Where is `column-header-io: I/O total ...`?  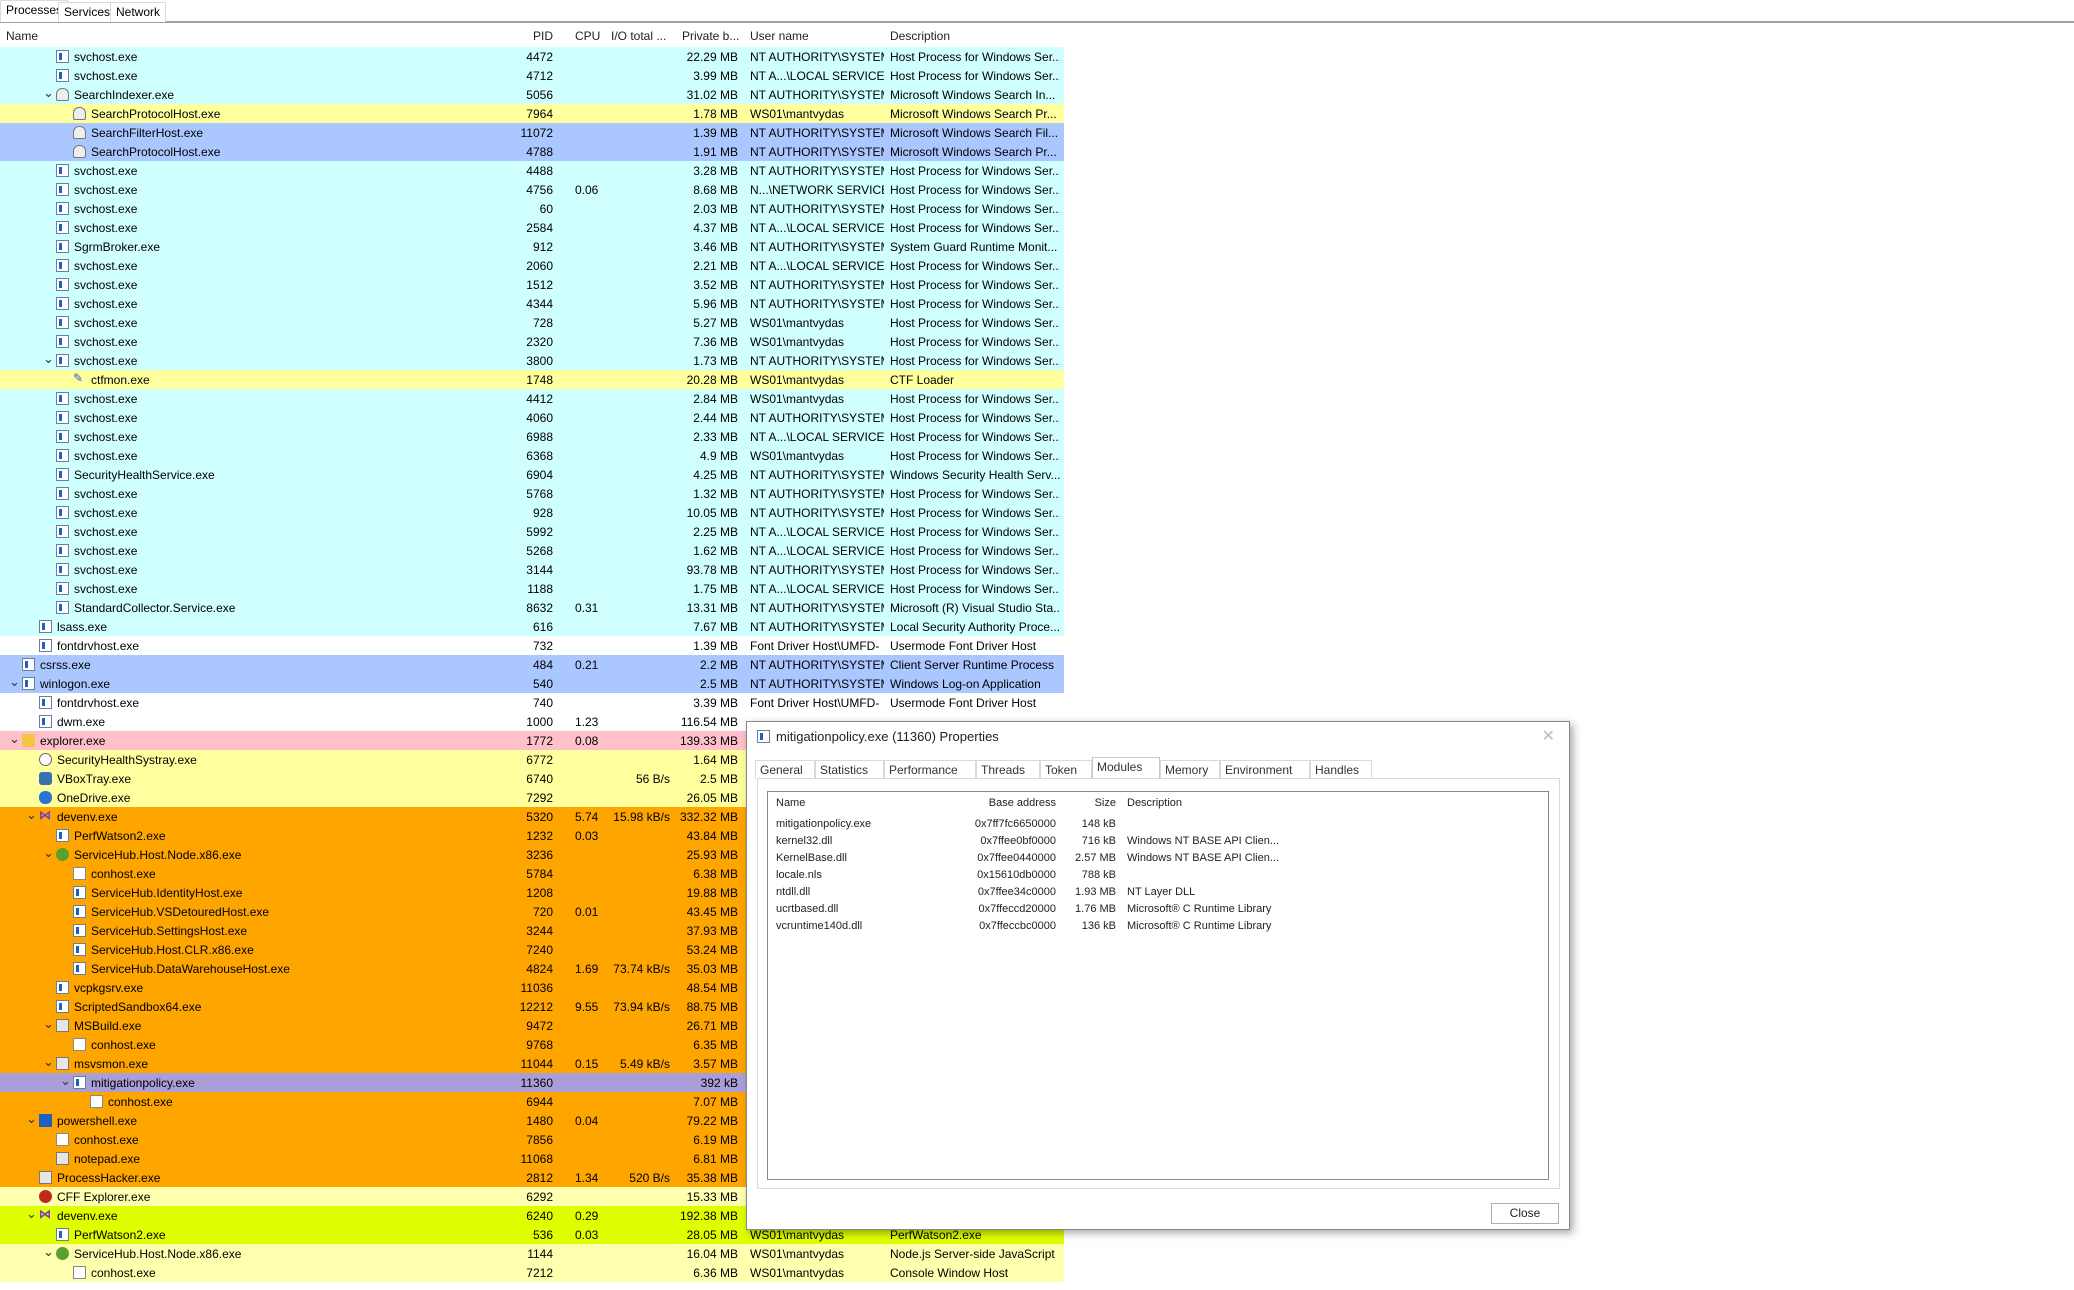
column-header-io: I/O total ... is located at coordinates (638, 36).